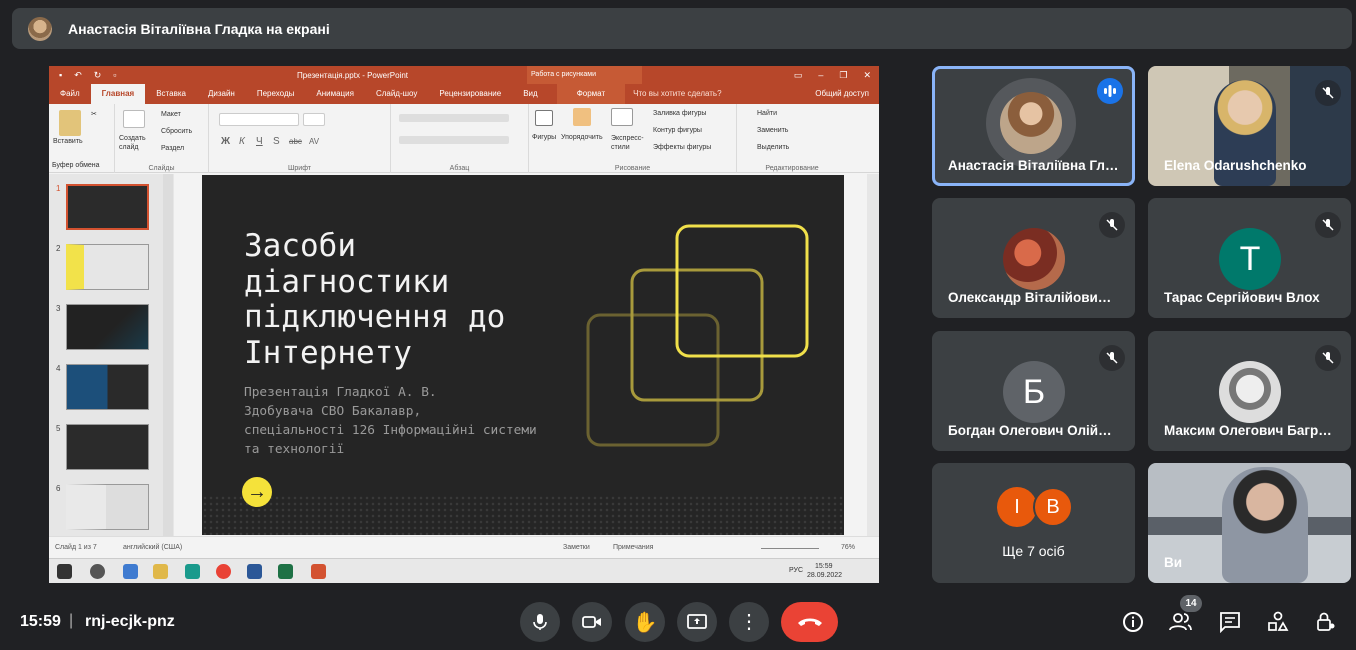 Image resolution: width=1356 pixels, height=650 pixels. What do you see at coordinates (70, 123) in the screenshot?
I see `paste-icon` at bounding box center [70, 123].